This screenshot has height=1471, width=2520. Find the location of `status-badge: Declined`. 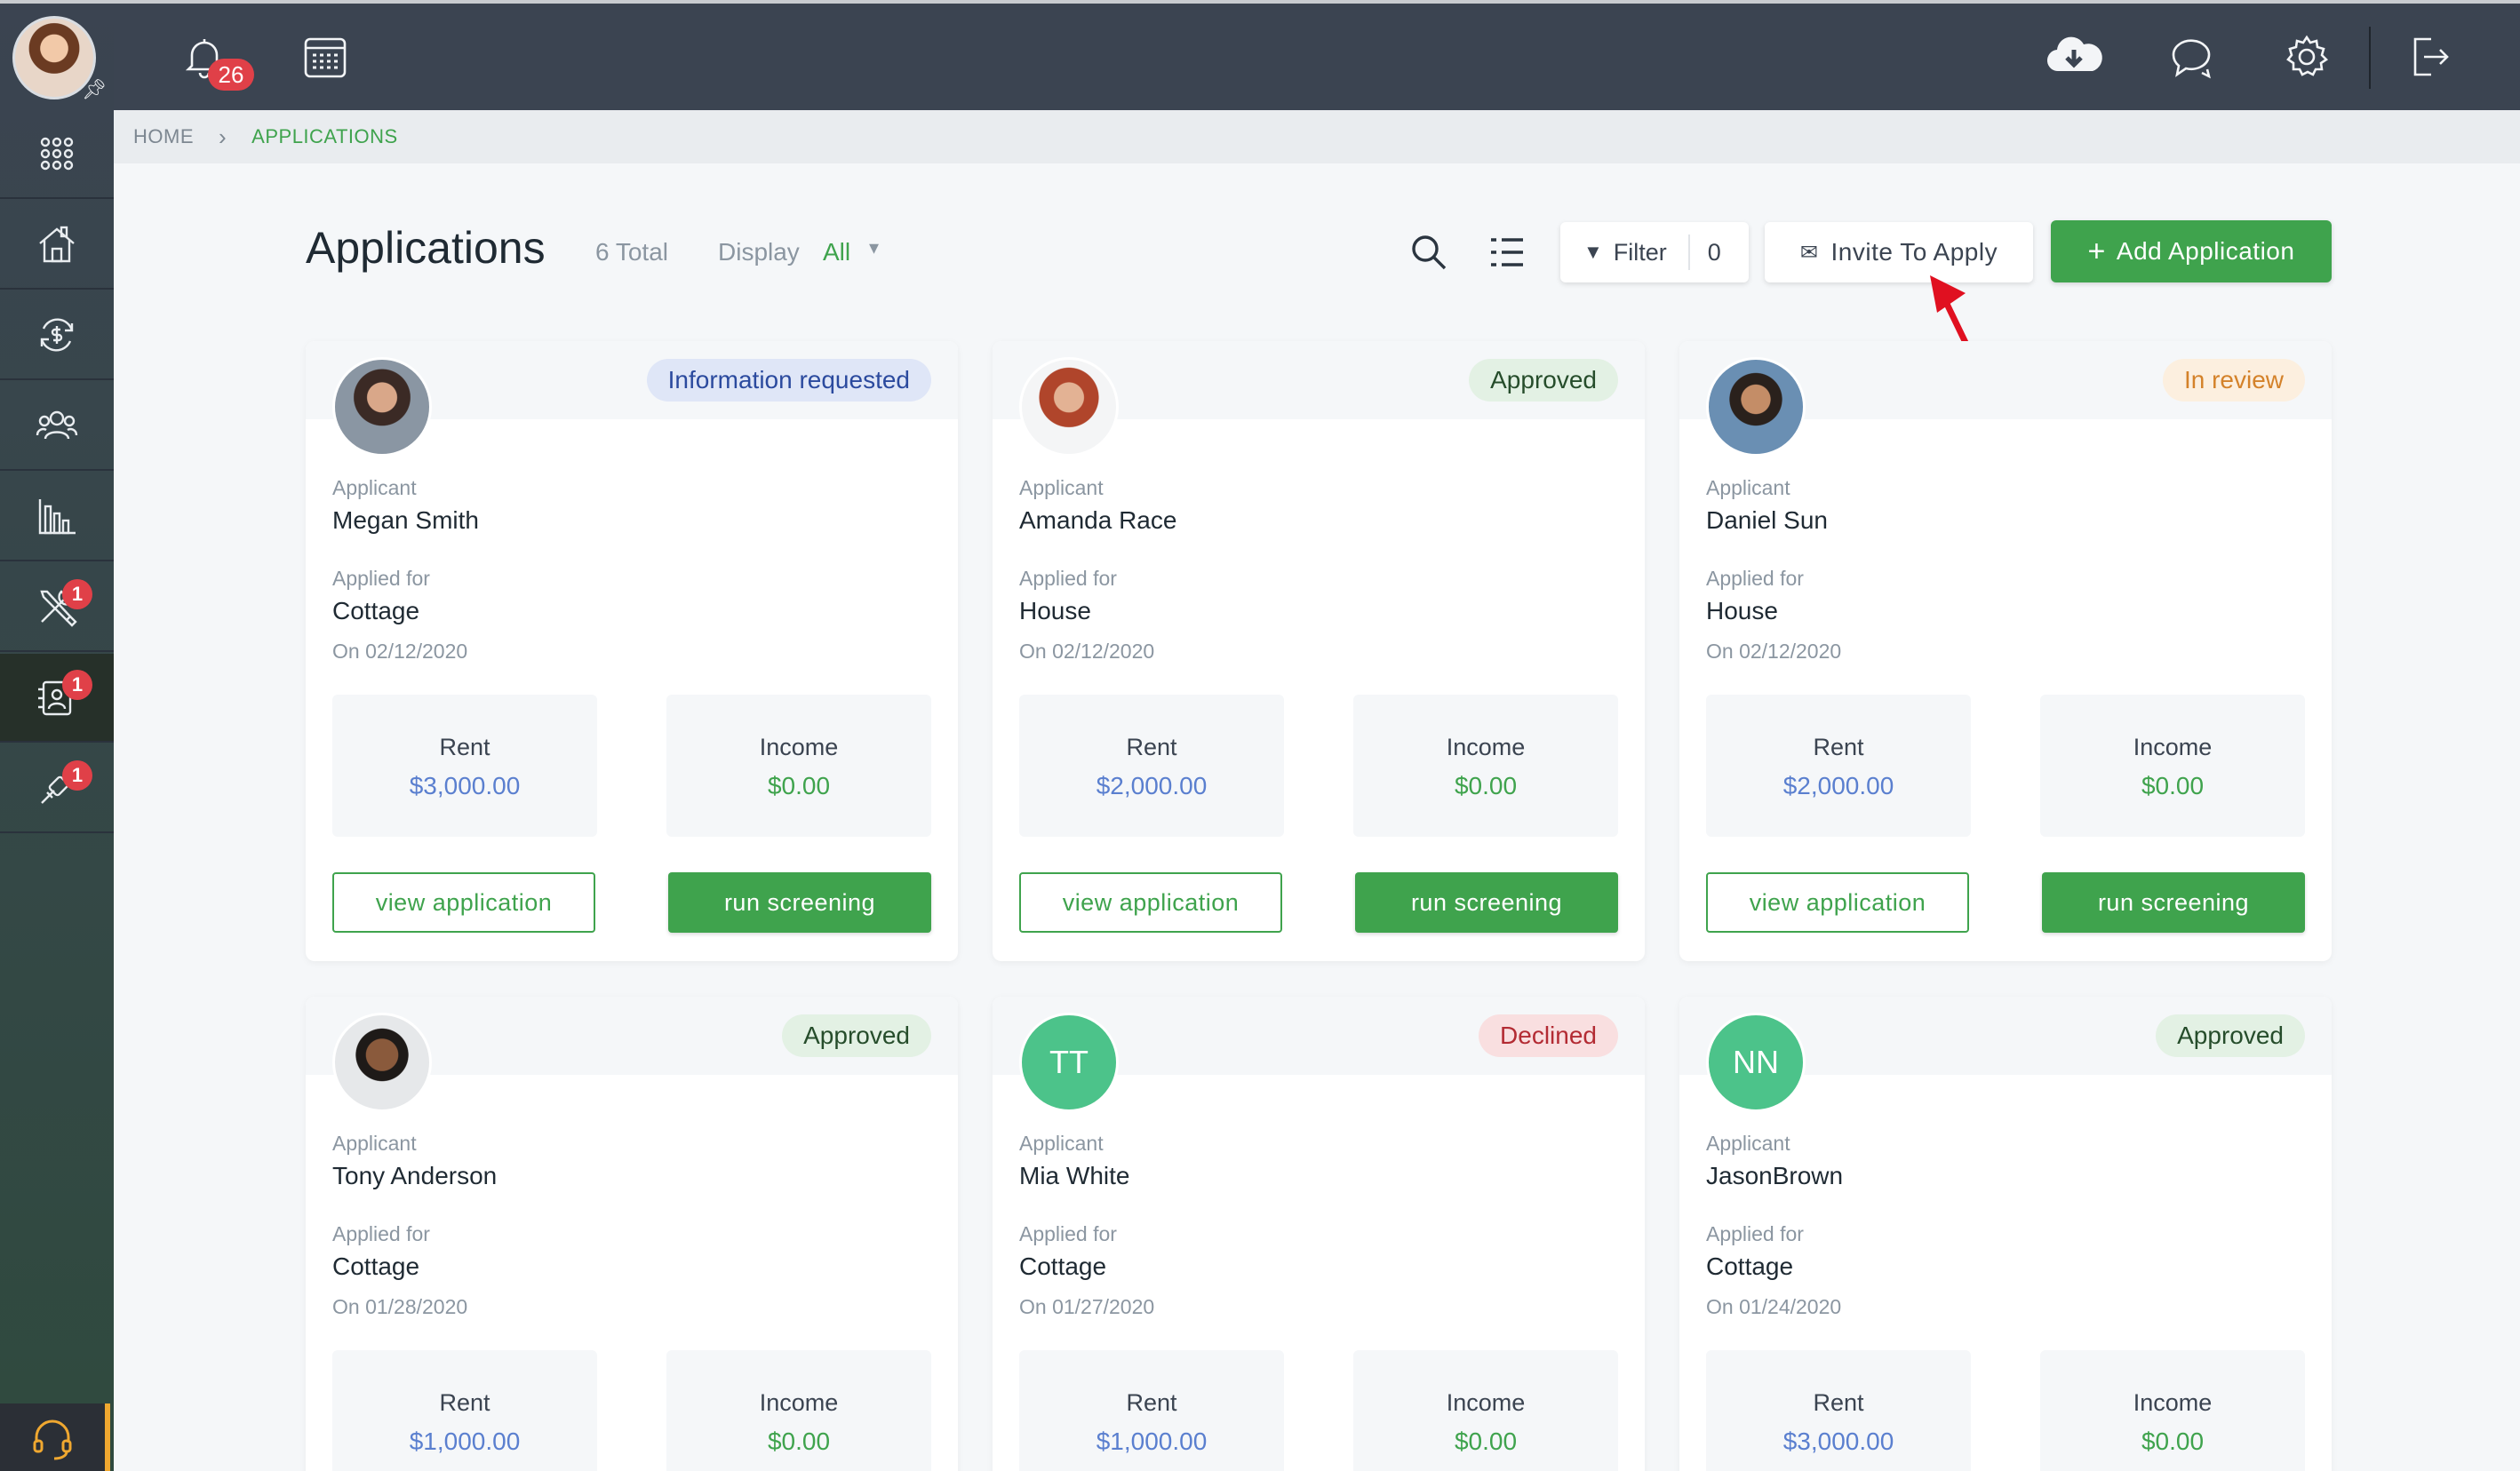

status-badge: Declined is located at coordinates (1548, 1035).